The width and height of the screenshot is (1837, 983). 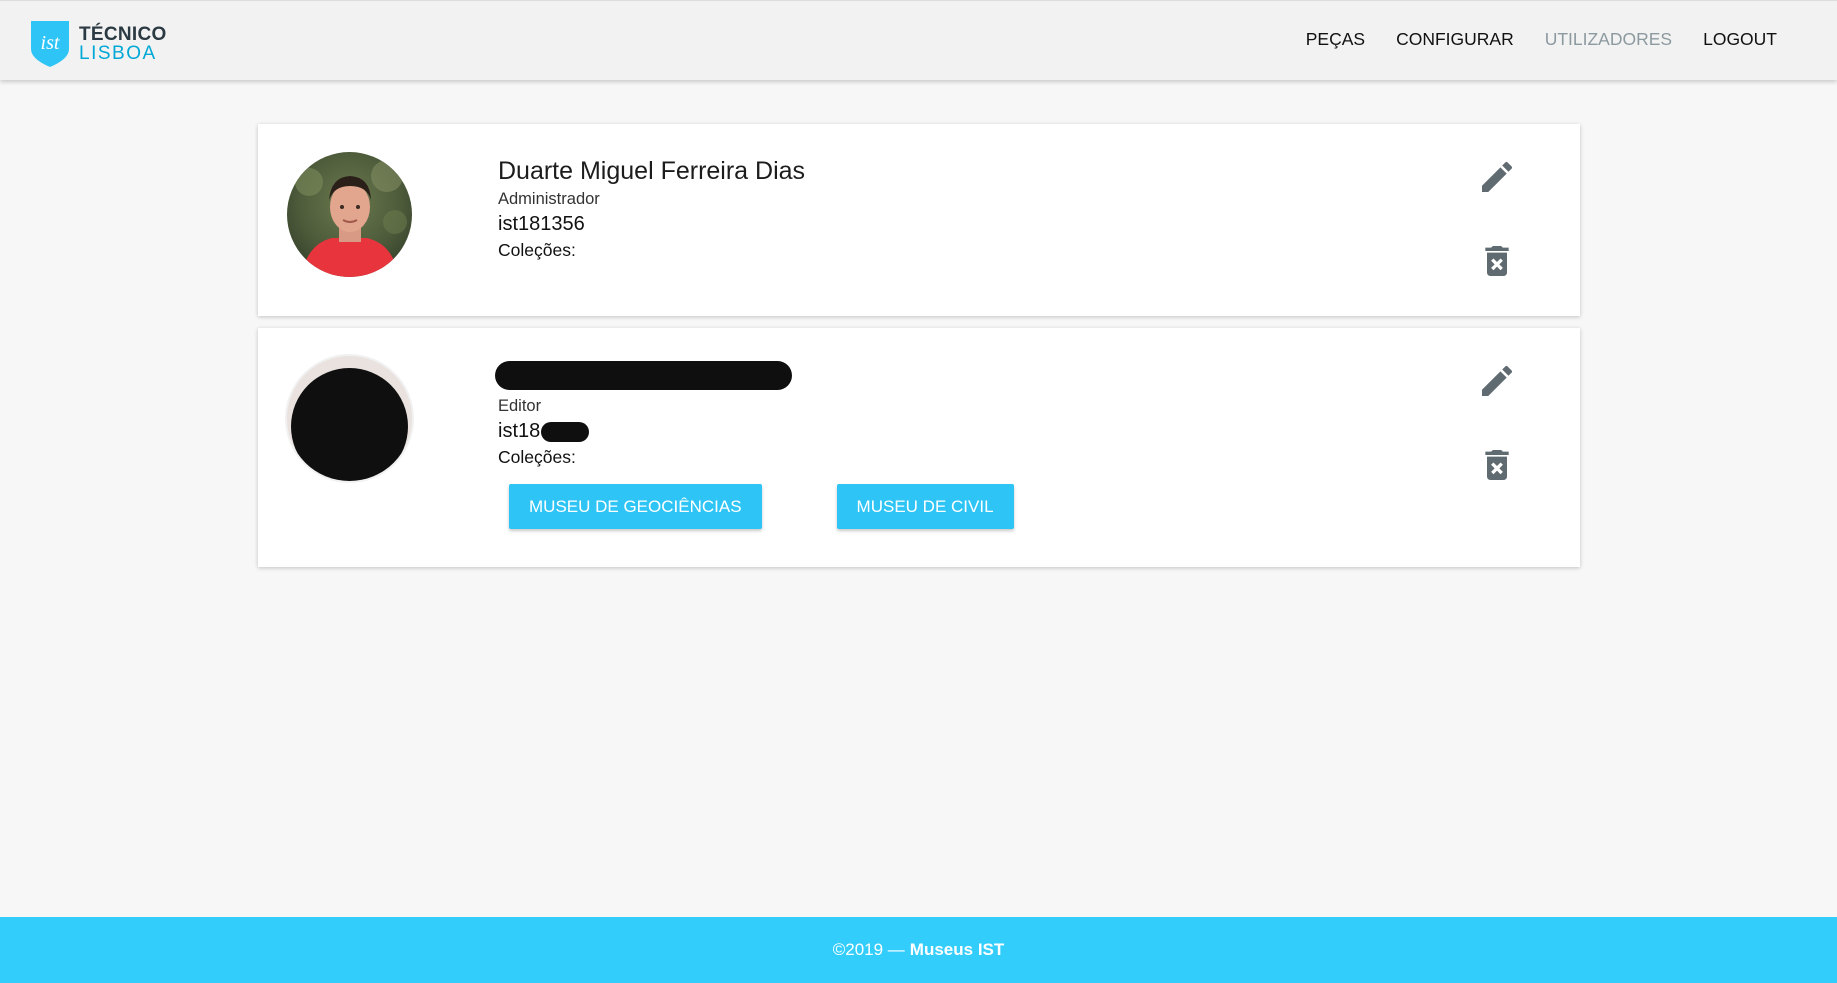 What do you see at coordinates (925, 506) in the screenshot?
I see `collection-chip-civil: MUSEU DE CIVIL` at bounding box center [925, 506].